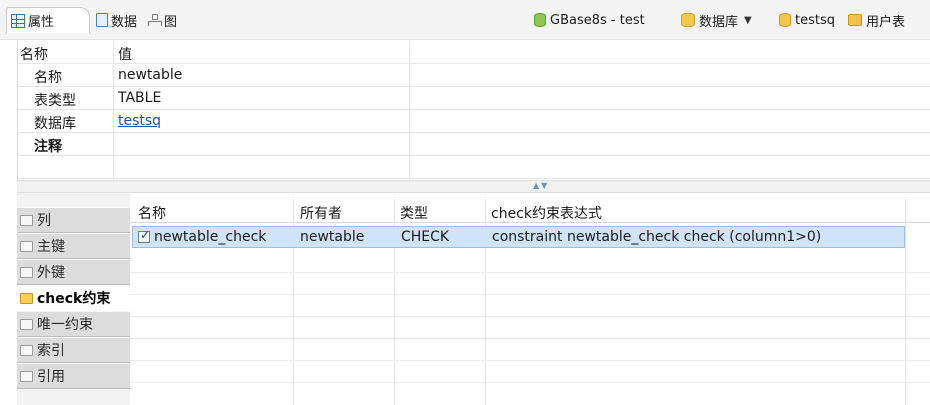 Image resolution: width=930 pixels, height=405 pixels. I want to click on tab-data: 数据, so click(116, 20).